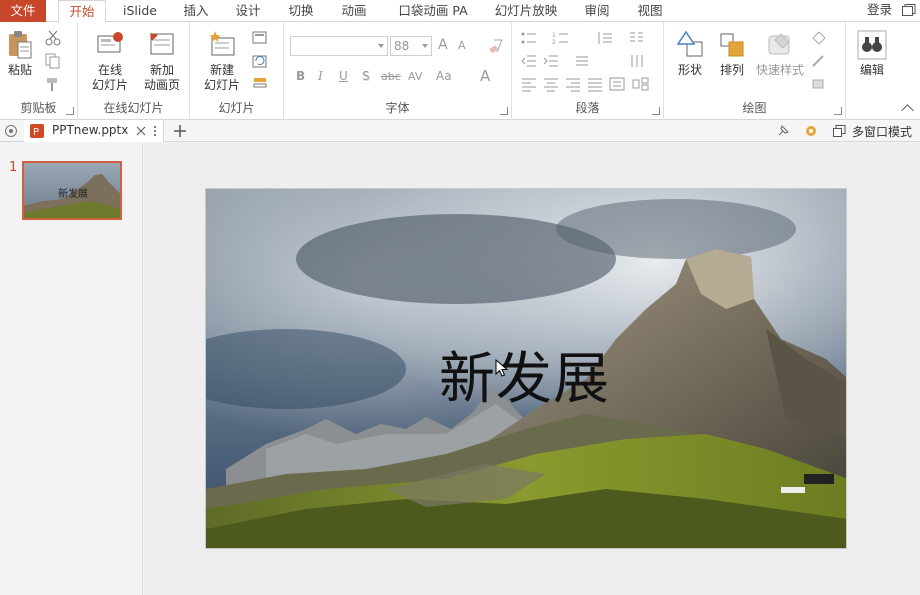 This screenshot has width=920, height=595. I want to click on tab-pocket-animation: 口袋动画 PA, so click(433, 11).